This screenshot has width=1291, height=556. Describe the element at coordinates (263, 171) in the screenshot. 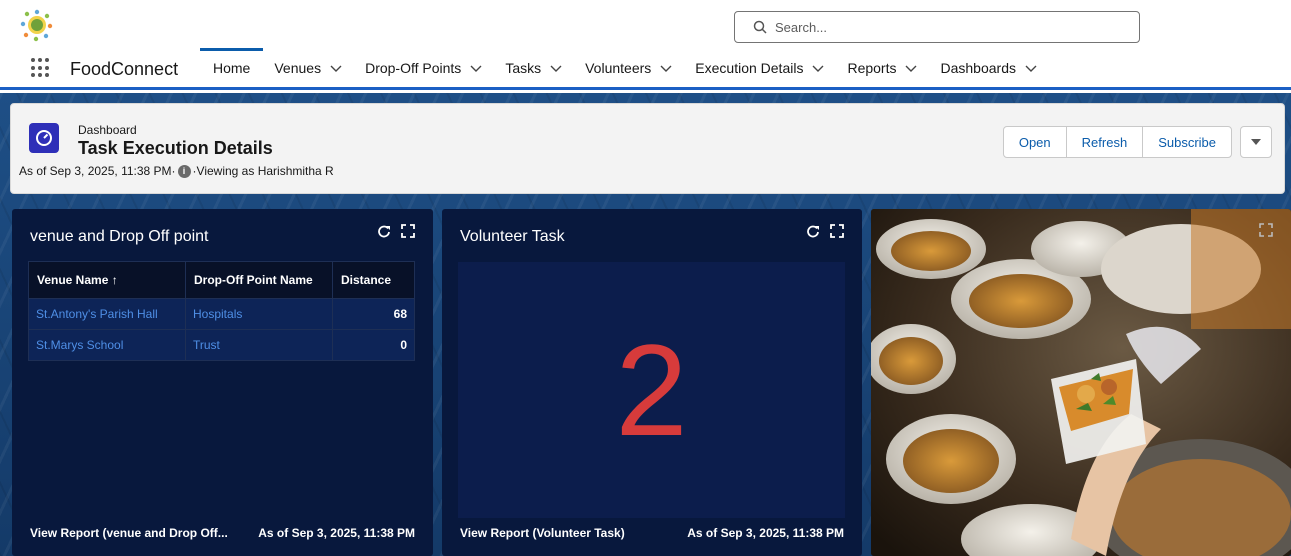

I see `viewing-as-text: ·Viewing as Harishmitha R` at that location.